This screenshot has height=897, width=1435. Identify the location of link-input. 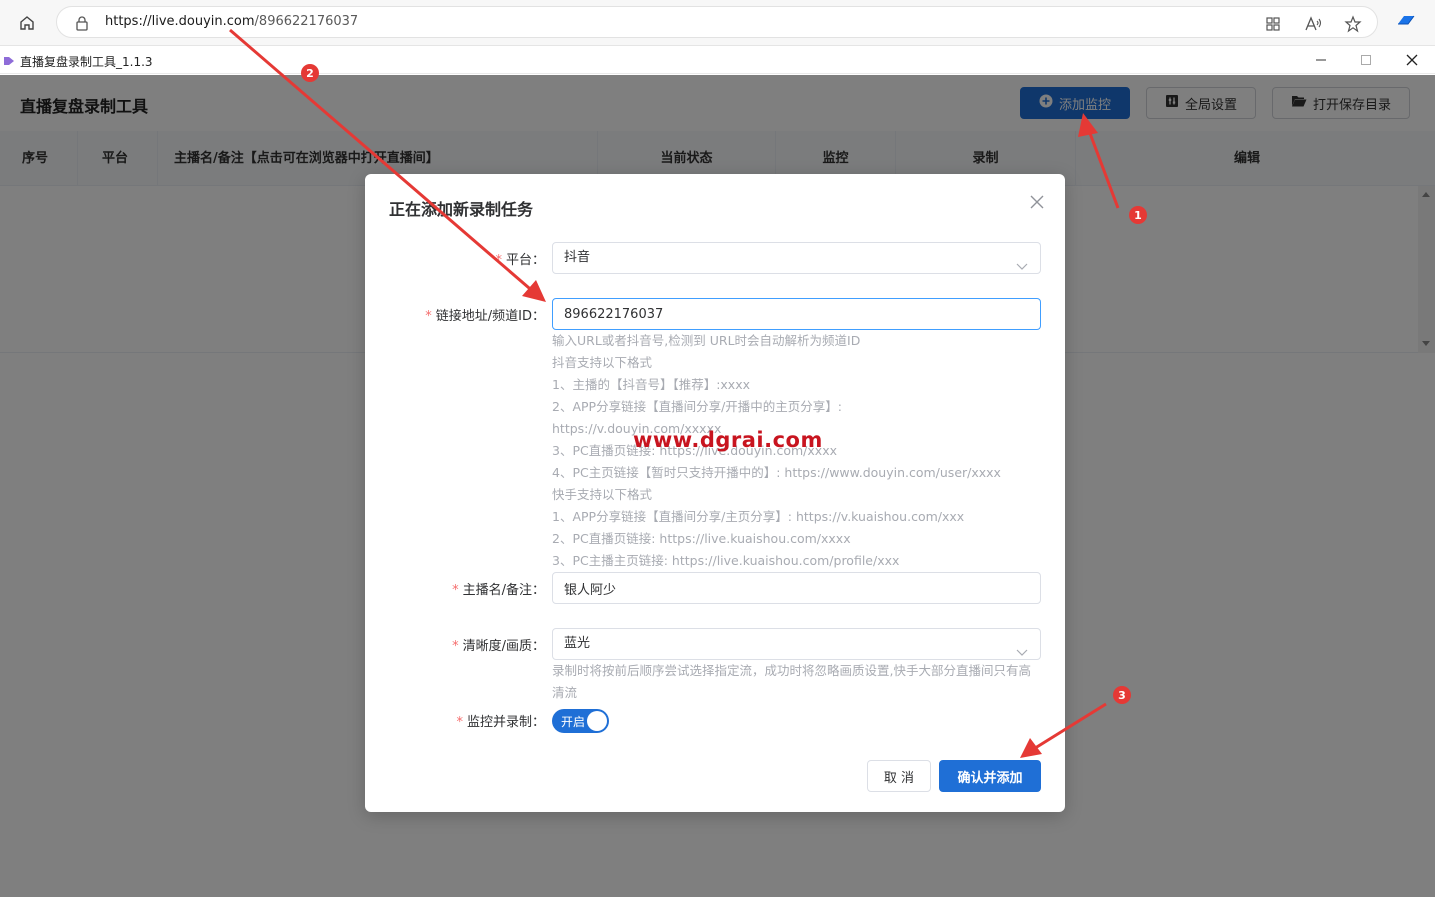
(796, 314).